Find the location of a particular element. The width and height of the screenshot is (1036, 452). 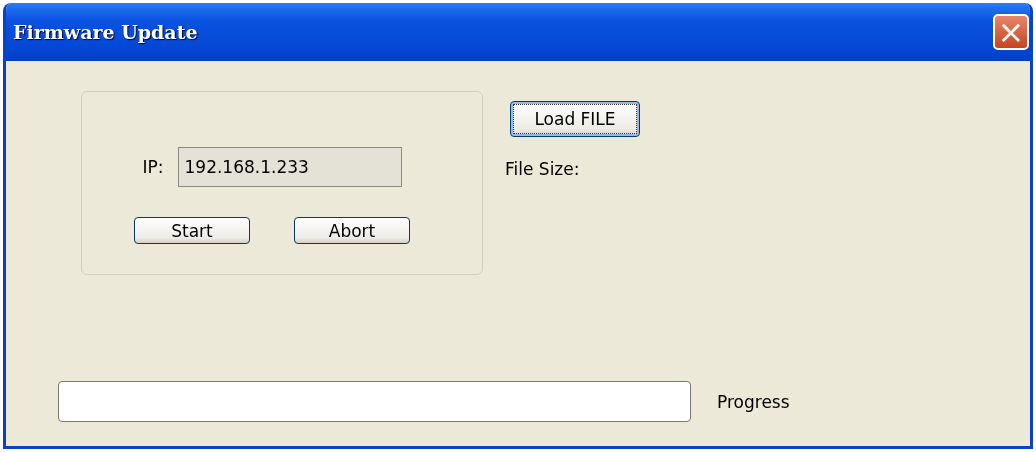

progress-label: Progress is located at coordinates (753, 401).